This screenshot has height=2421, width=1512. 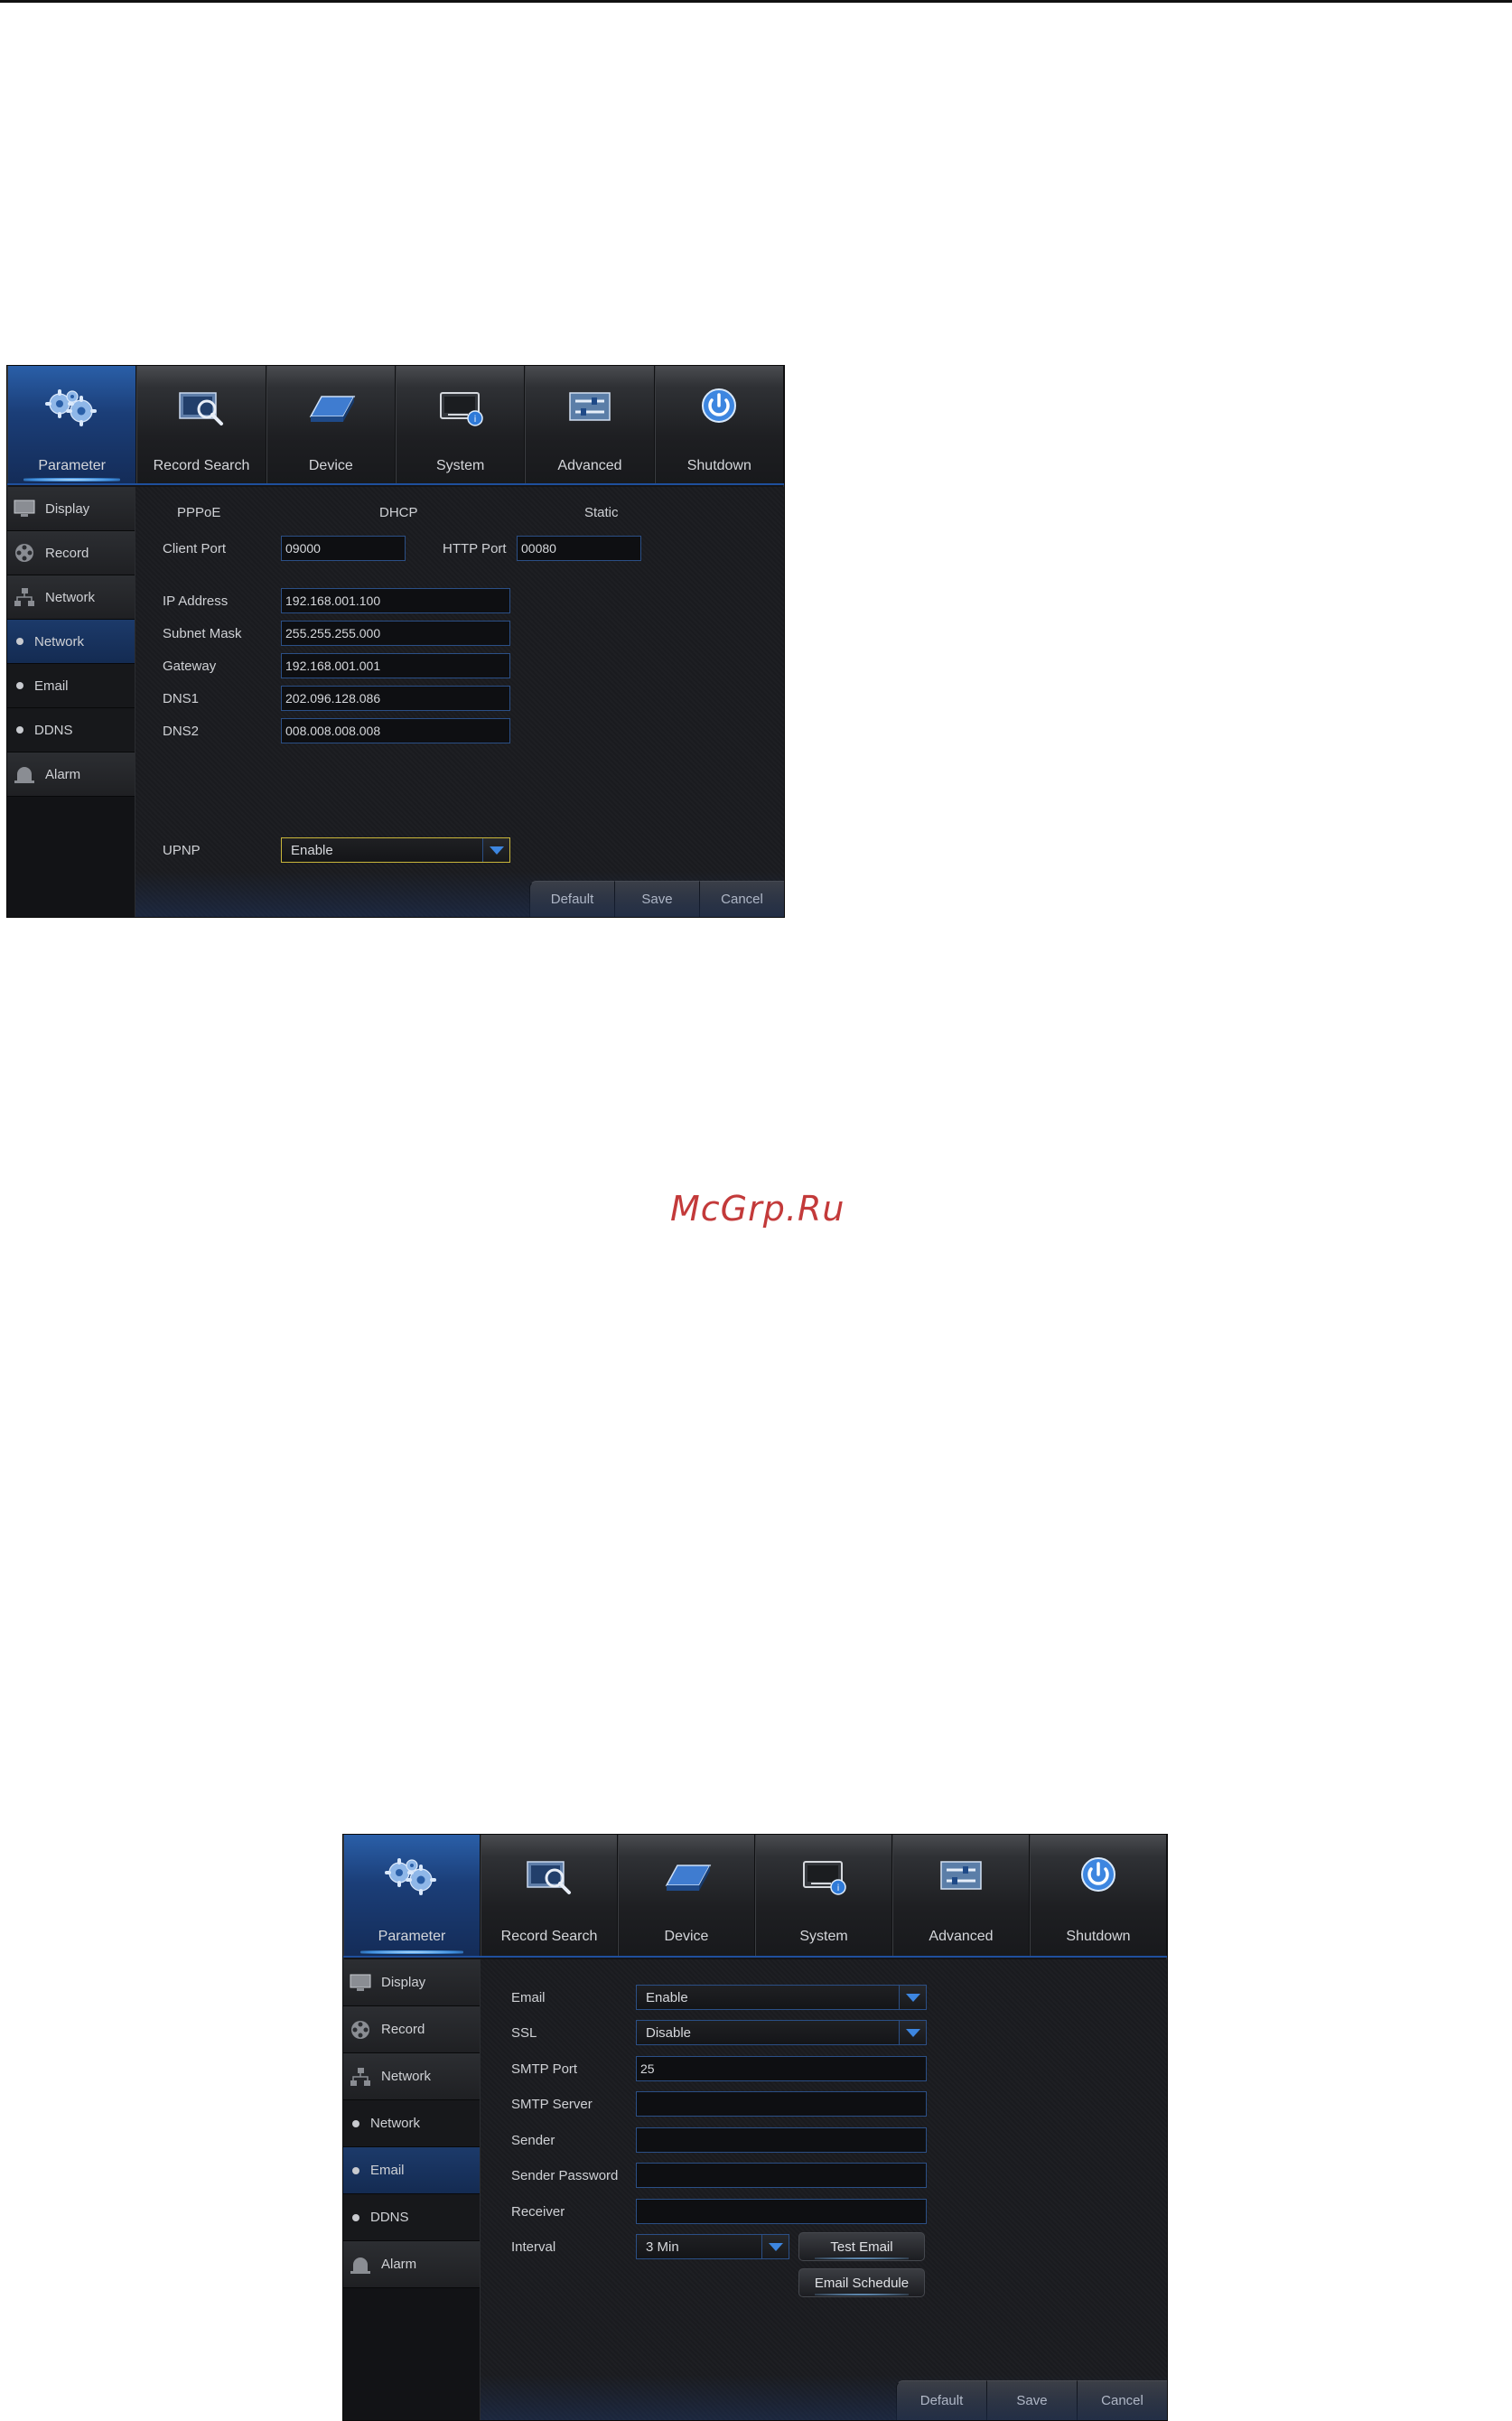 I want to click on network-icon, so click(x=360, y=2077).